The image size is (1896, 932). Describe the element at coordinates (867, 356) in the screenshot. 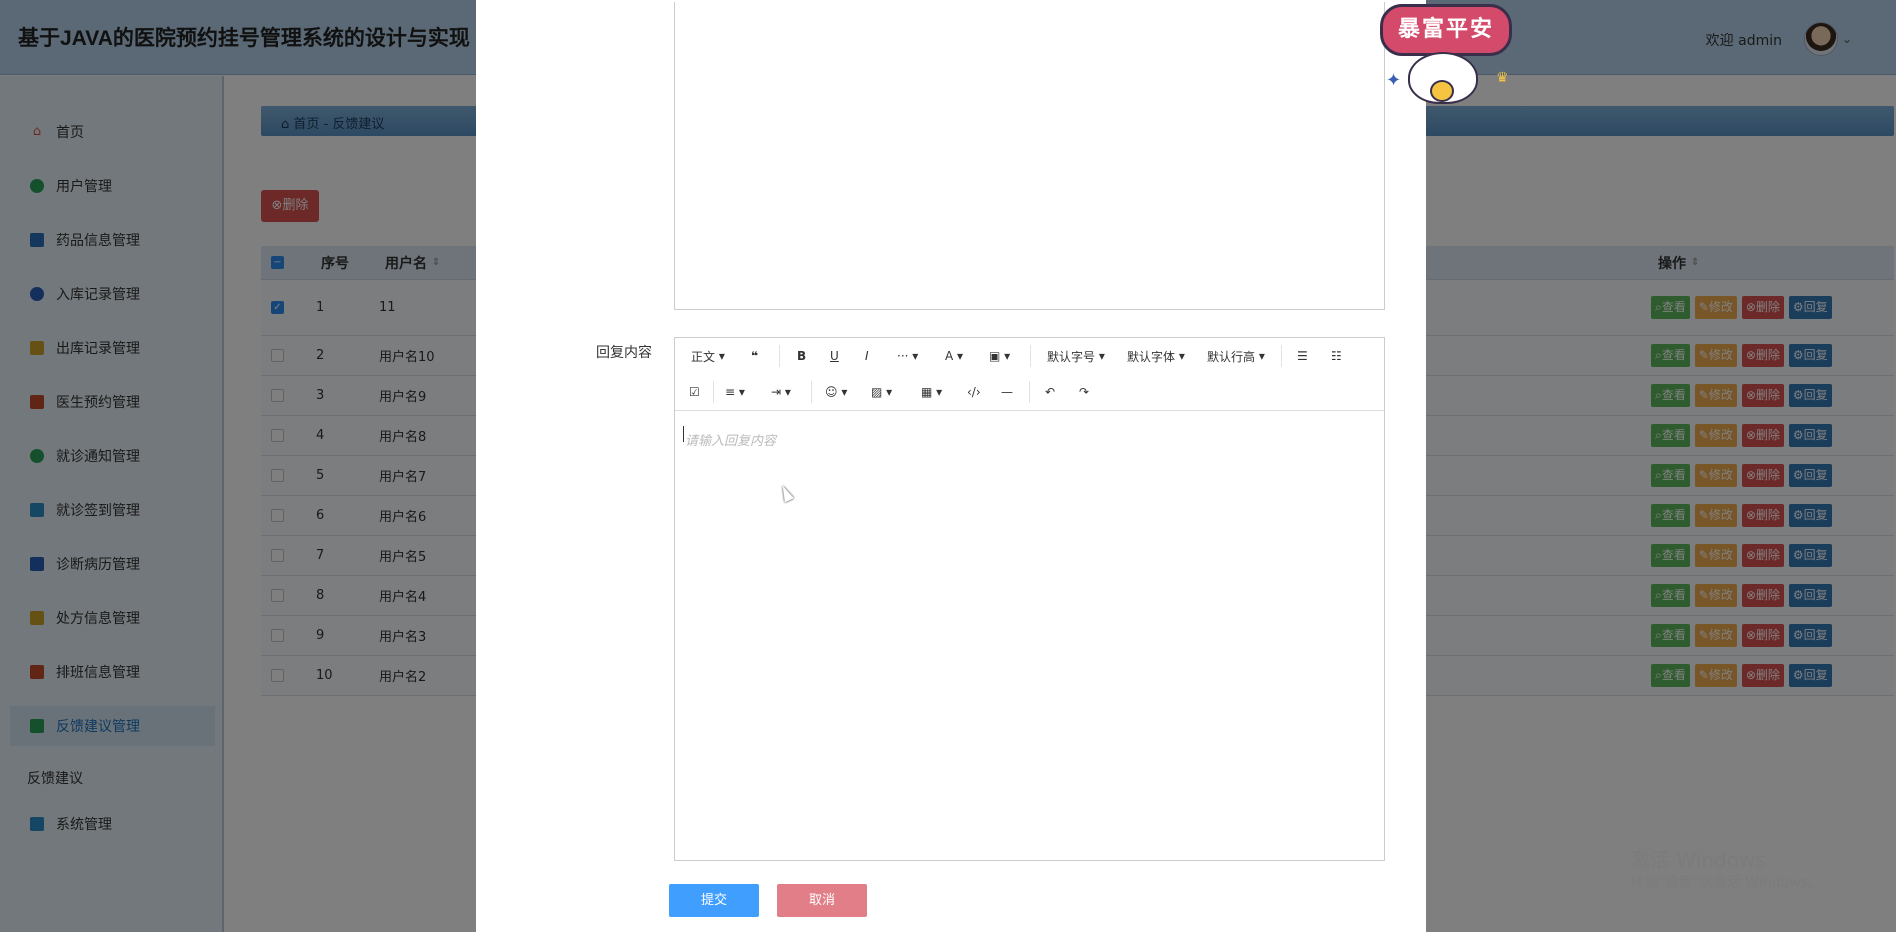

I see `italic-icon: I` at that location.